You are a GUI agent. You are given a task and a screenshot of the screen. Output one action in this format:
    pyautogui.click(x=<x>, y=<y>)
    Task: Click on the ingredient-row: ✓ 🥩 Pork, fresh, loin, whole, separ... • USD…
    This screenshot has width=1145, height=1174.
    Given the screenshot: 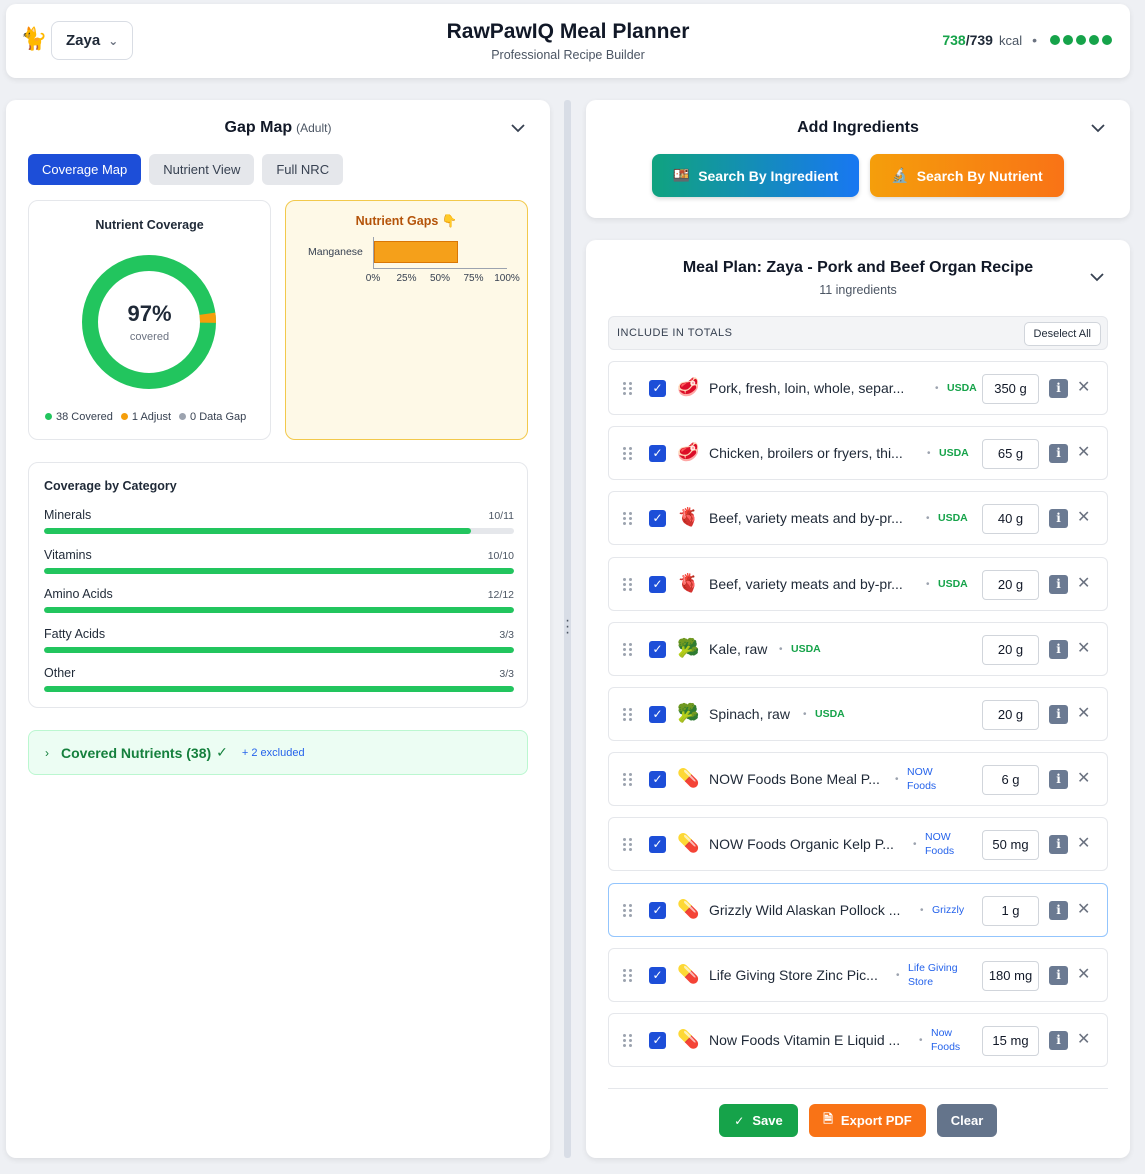 What is the action you would take?
    pyautogui.click(x=858, y=388)
    